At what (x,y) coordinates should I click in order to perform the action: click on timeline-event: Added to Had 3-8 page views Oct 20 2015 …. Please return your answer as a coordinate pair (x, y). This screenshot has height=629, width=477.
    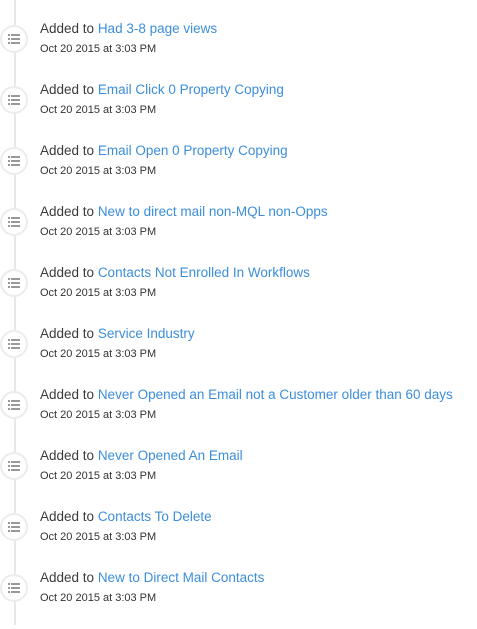
    Looking at the image, I should click on (238, 49).